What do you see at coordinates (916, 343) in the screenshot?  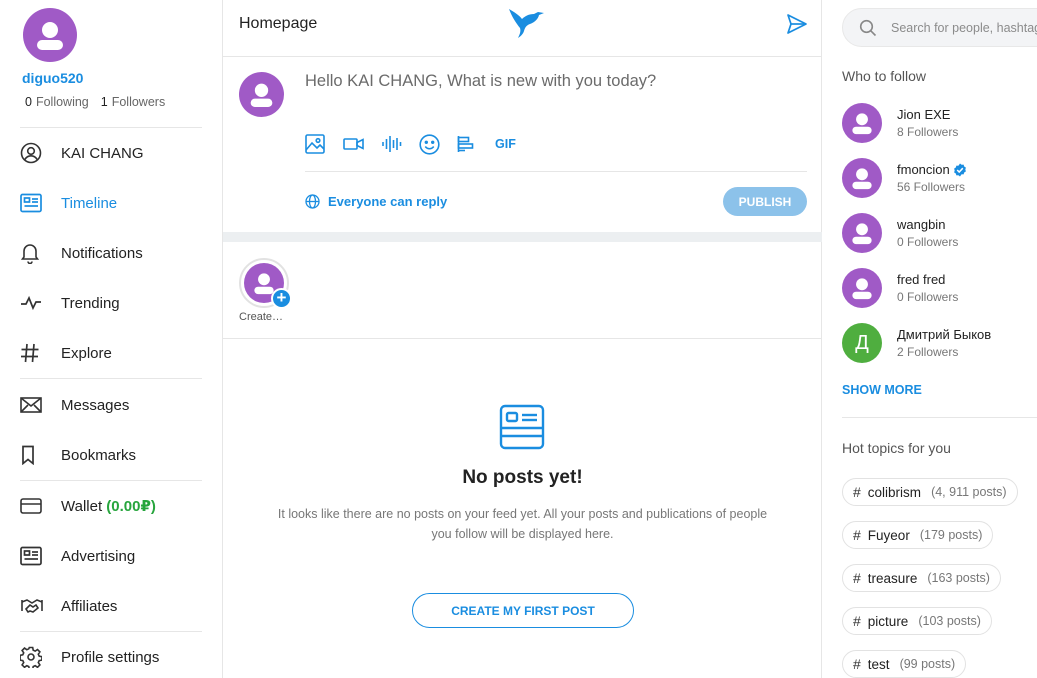 I see `suggested-user: Д Дмитрий Быков 2 Followers` at bounding box center [916, 343].